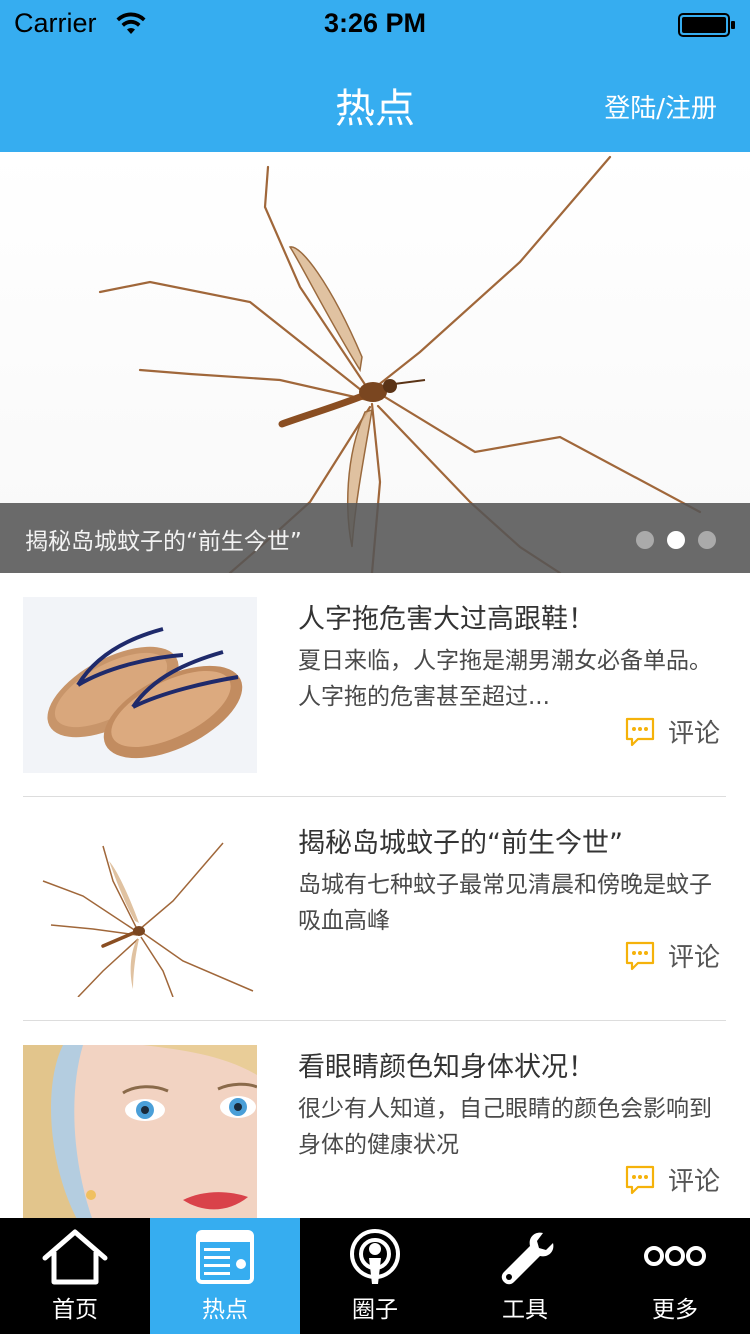 This screenshot has height=1334, width=750. Describe the element at coordinates (675, 1276) in the screenshot. I see `tab-more: 更多` at that location.